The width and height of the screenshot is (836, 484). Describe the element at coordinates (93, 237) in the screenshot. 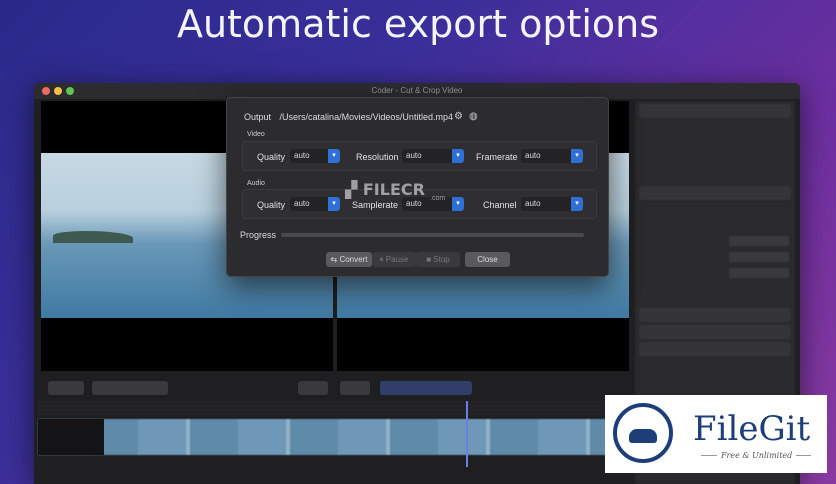

I see `video-frame-island` at that location.